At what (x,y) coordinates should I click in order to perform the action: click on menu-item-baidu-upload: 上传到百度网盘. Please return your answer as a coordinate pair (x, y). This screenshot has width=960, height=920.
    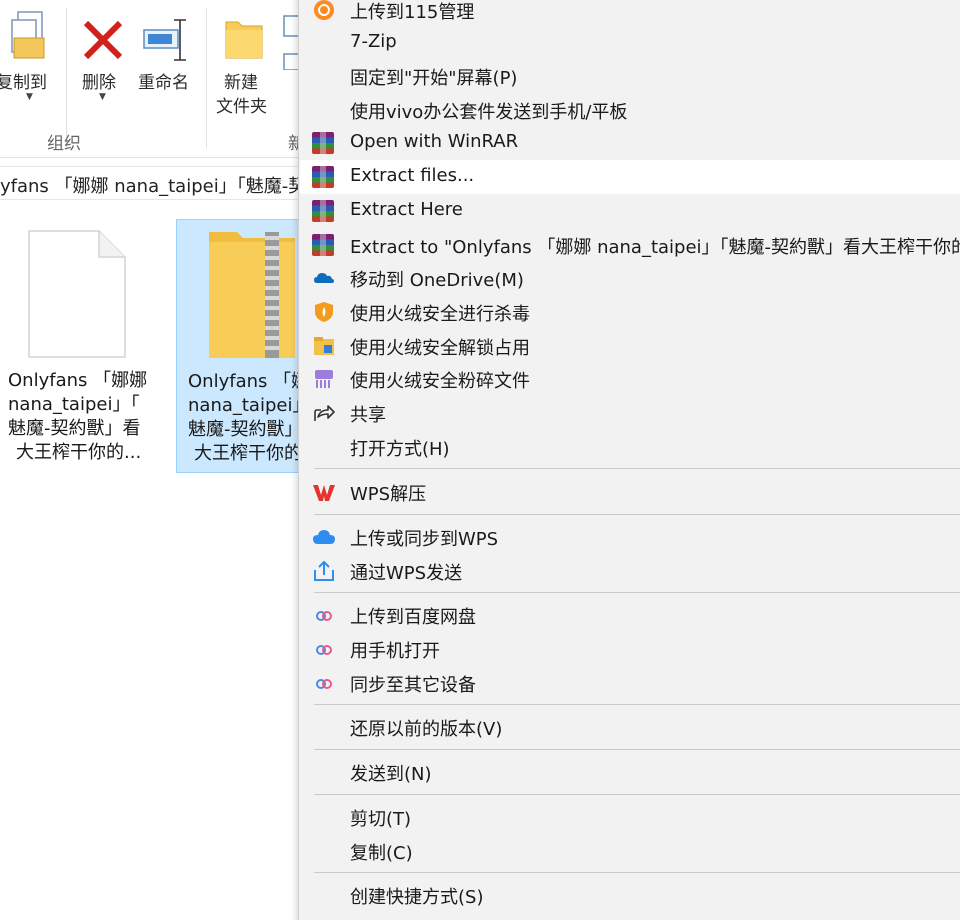
    Looking at the image, I should click on (630, 615).